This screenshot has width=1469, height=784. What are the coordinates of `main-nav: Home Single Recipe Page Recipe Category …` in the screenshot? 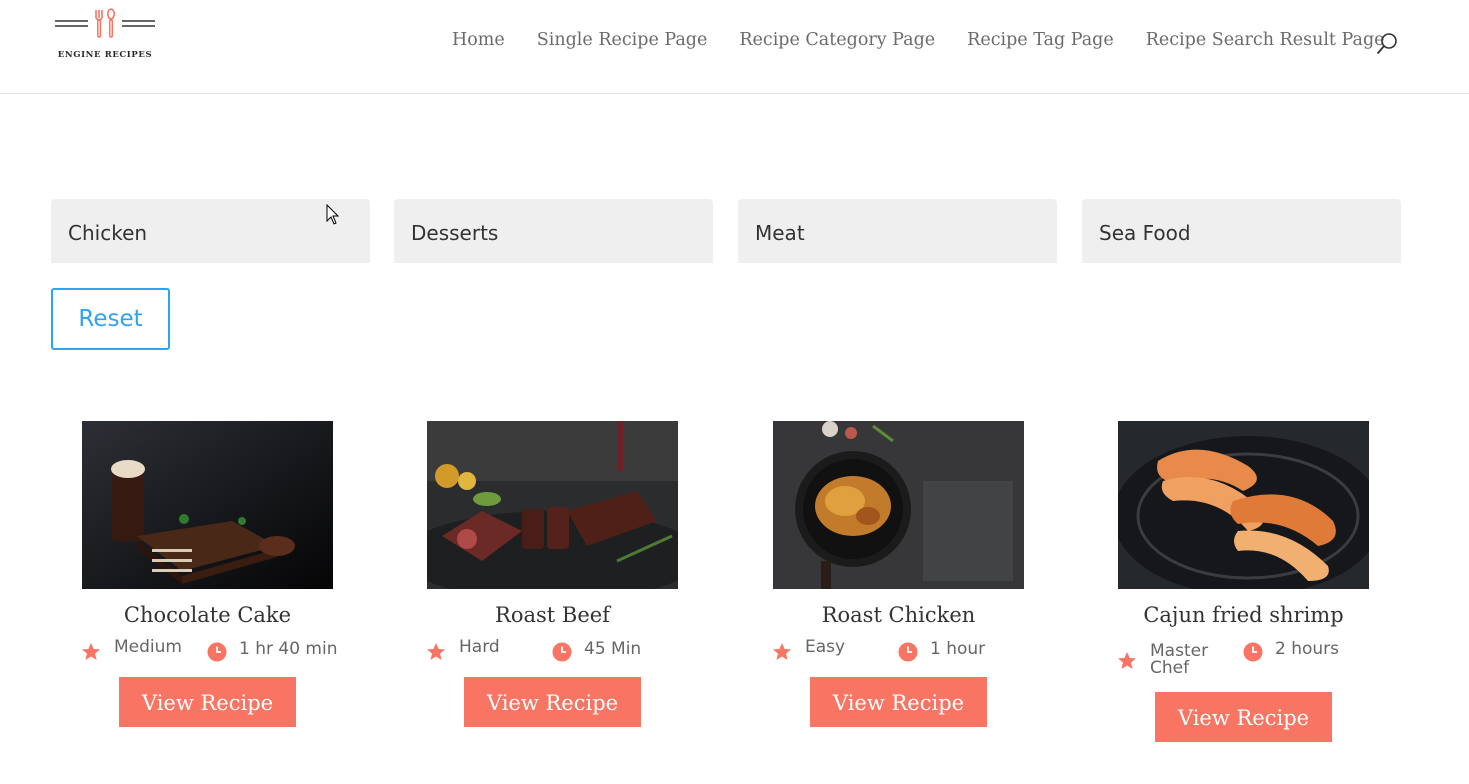 It's located at (918, 43).